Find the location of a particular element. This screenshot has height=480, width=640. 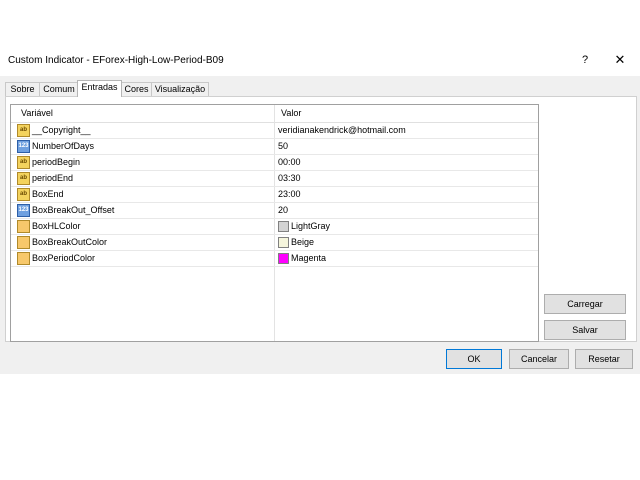

variable-value: LightGray is located at coordinates (310, 226).